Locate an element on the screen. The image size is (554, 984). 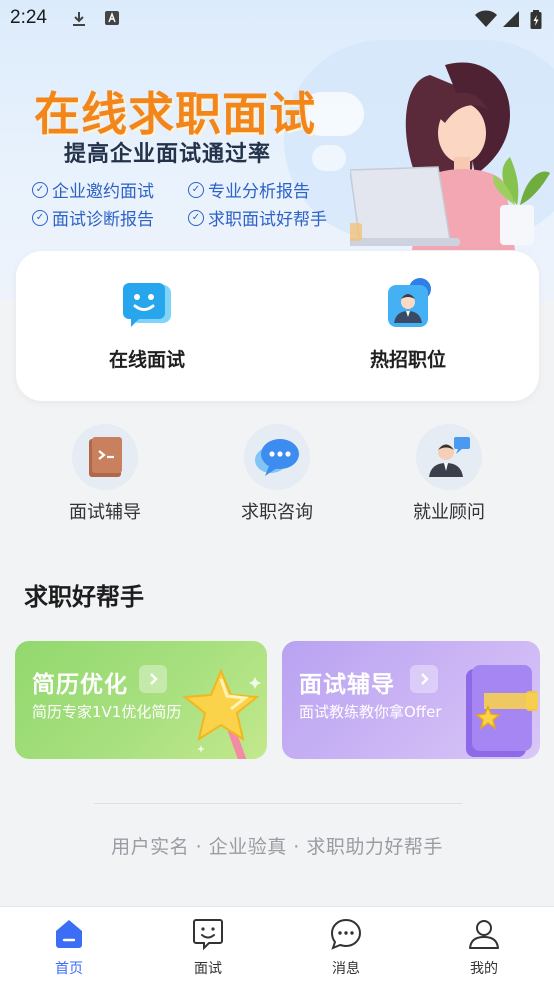
smile-chat-icon is located at coordinates (147, 305).